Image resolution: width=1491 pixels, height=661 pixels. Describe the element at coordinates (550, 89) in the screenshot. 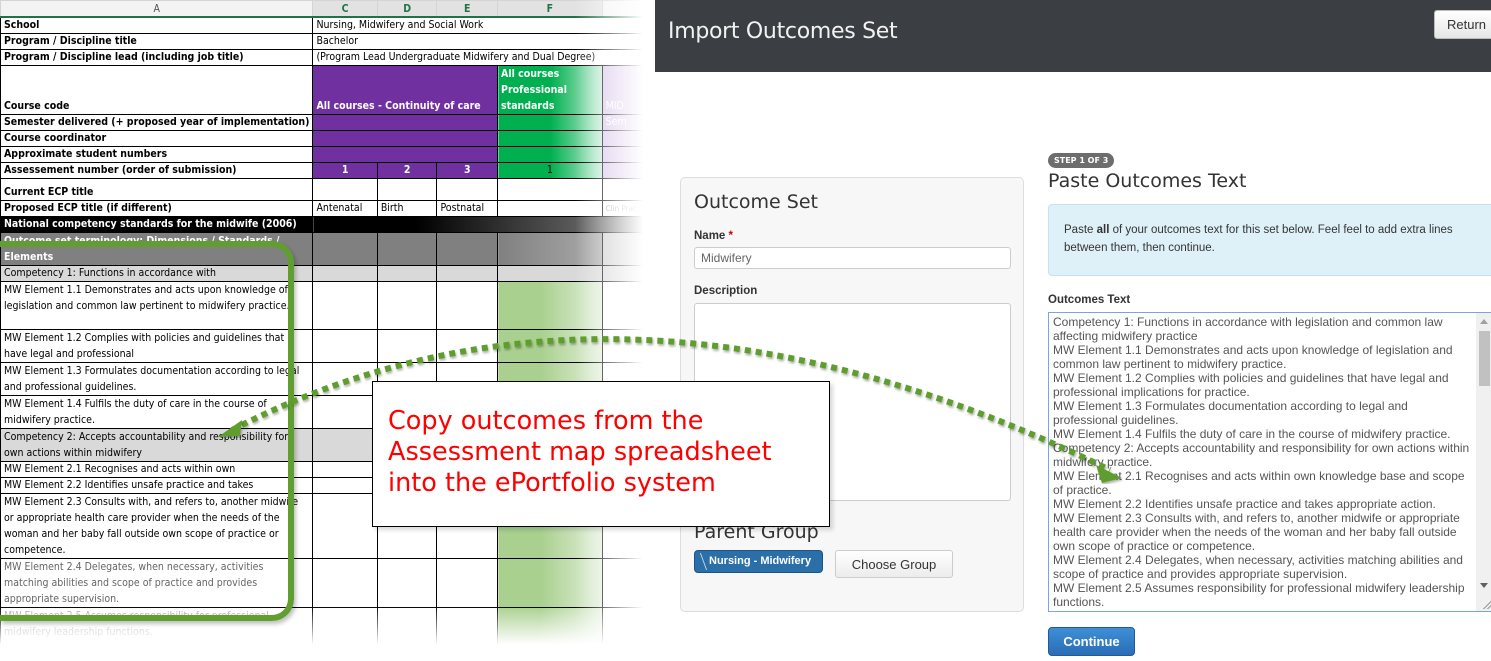

I see `cell-professional-standards: All courses Professional standards` at that location.